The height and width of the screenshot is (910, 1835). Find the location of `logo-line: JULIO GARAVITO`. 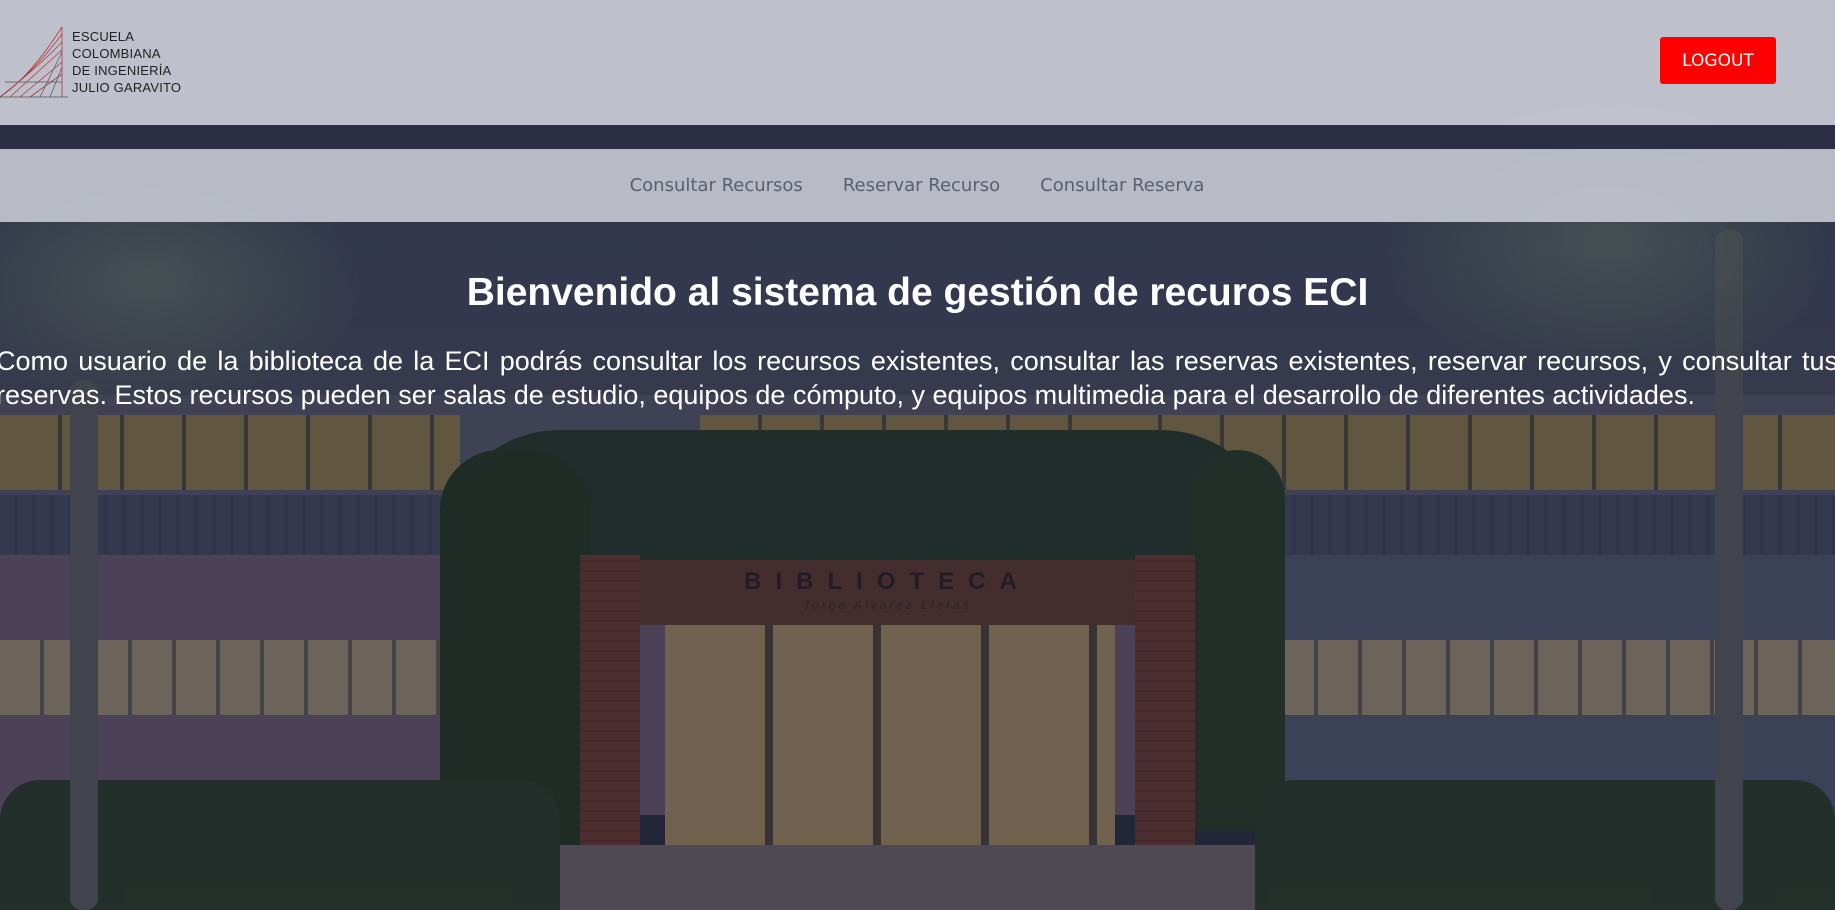

logo-line: JULIO GARAVITO is located at coordinates (127, 87).